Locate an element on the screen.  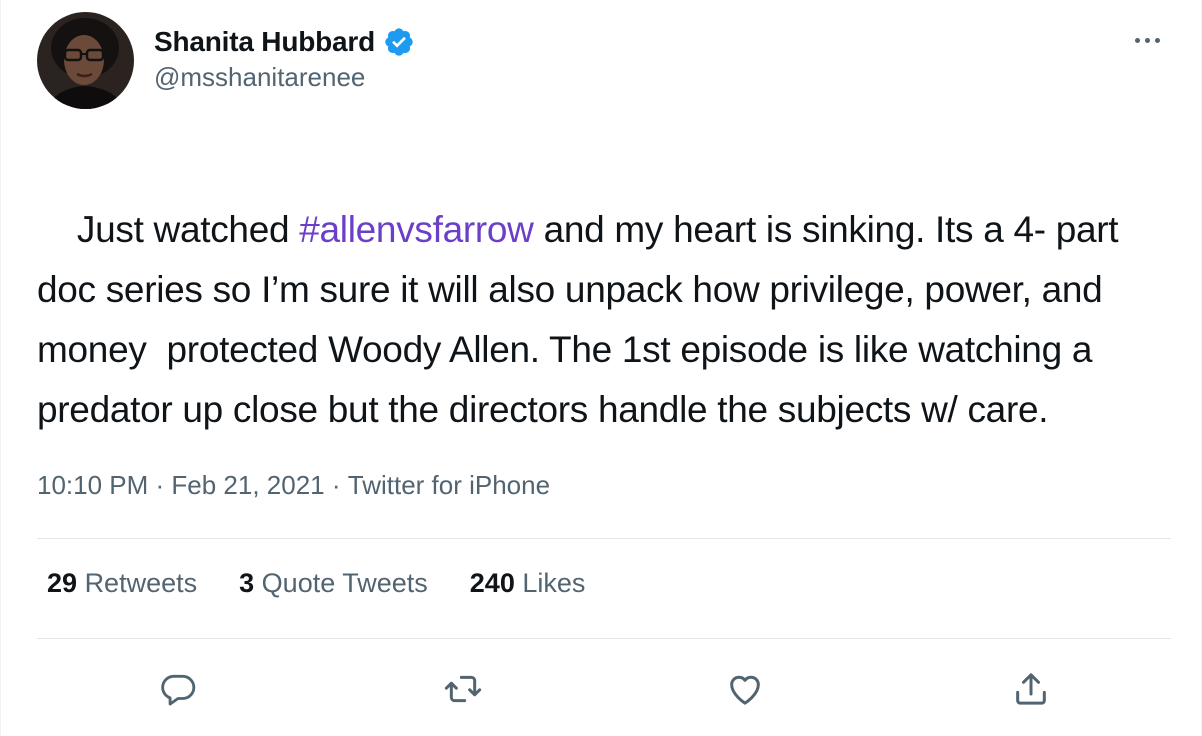
quote-tweets-stat: 3 Quote Tweets is located at coordinates (333, 583).